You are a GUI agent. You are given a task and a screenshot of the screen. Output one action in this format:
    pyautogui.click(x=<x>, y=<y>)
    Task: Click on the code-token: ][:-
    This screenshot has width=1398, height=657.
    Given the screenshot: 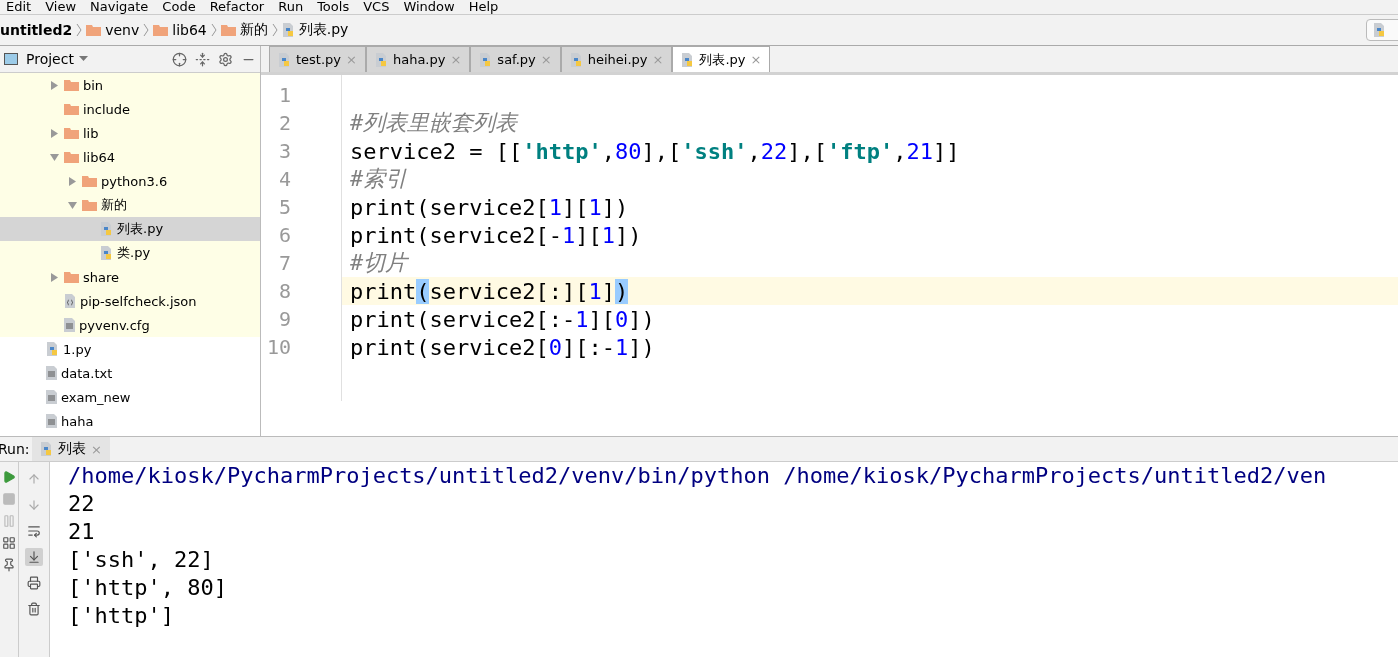 What is the action you would take?
    pyautogui.click(x=588, y=347)
    